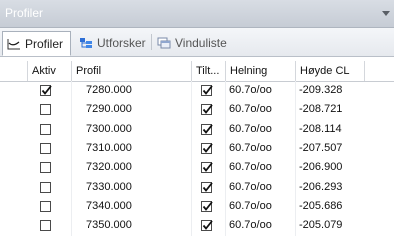 The height and width of the screenshot is (240, 394). I want to click on tab-utforsker-label: Utforsker, so click(121, 42).